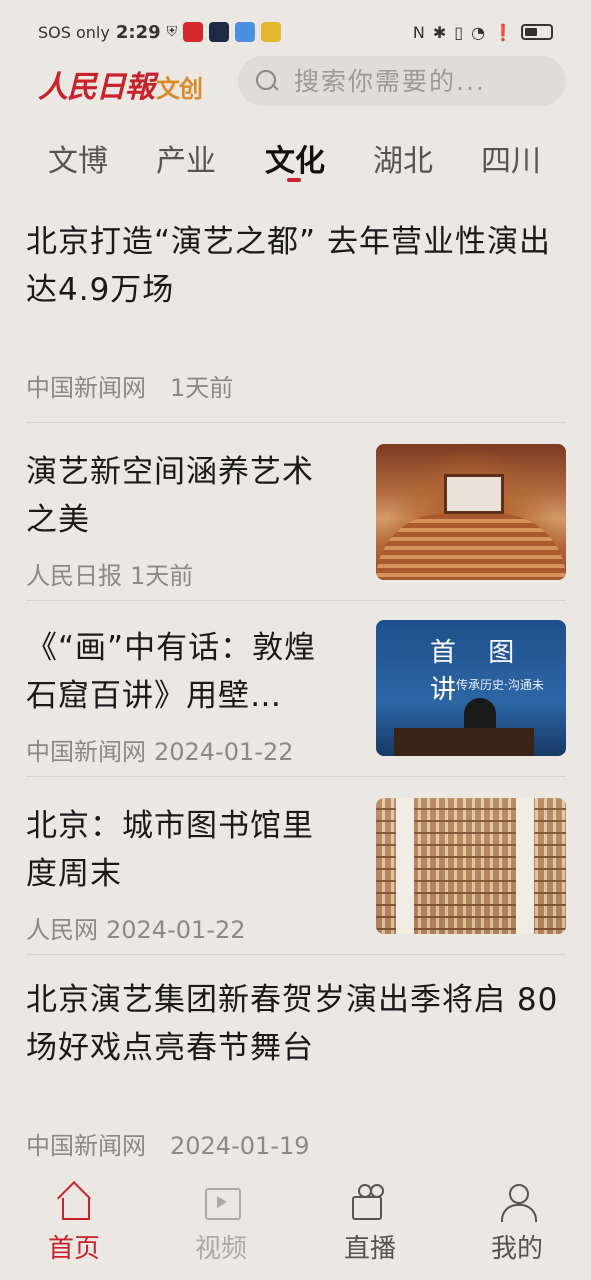 The width and height of the screenshot is (591, 1280). What do you see at coordinates (167, 1143) in the screenshot?
I see `article-meta: 中国新闻网 2024-01-19` at bounding box center [167, 1143].